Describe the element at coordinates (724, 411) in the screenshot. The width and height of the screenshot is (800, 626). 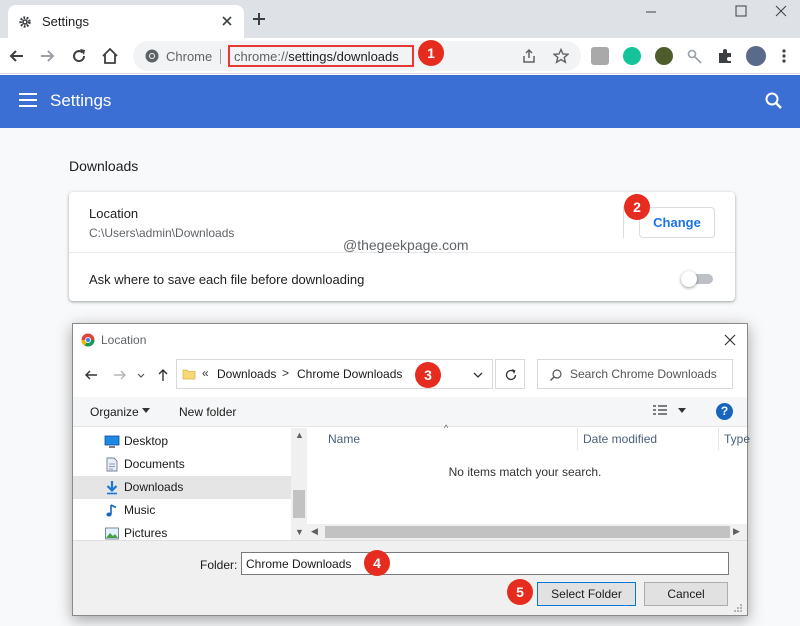
I see `help-icon: ?` at that location.